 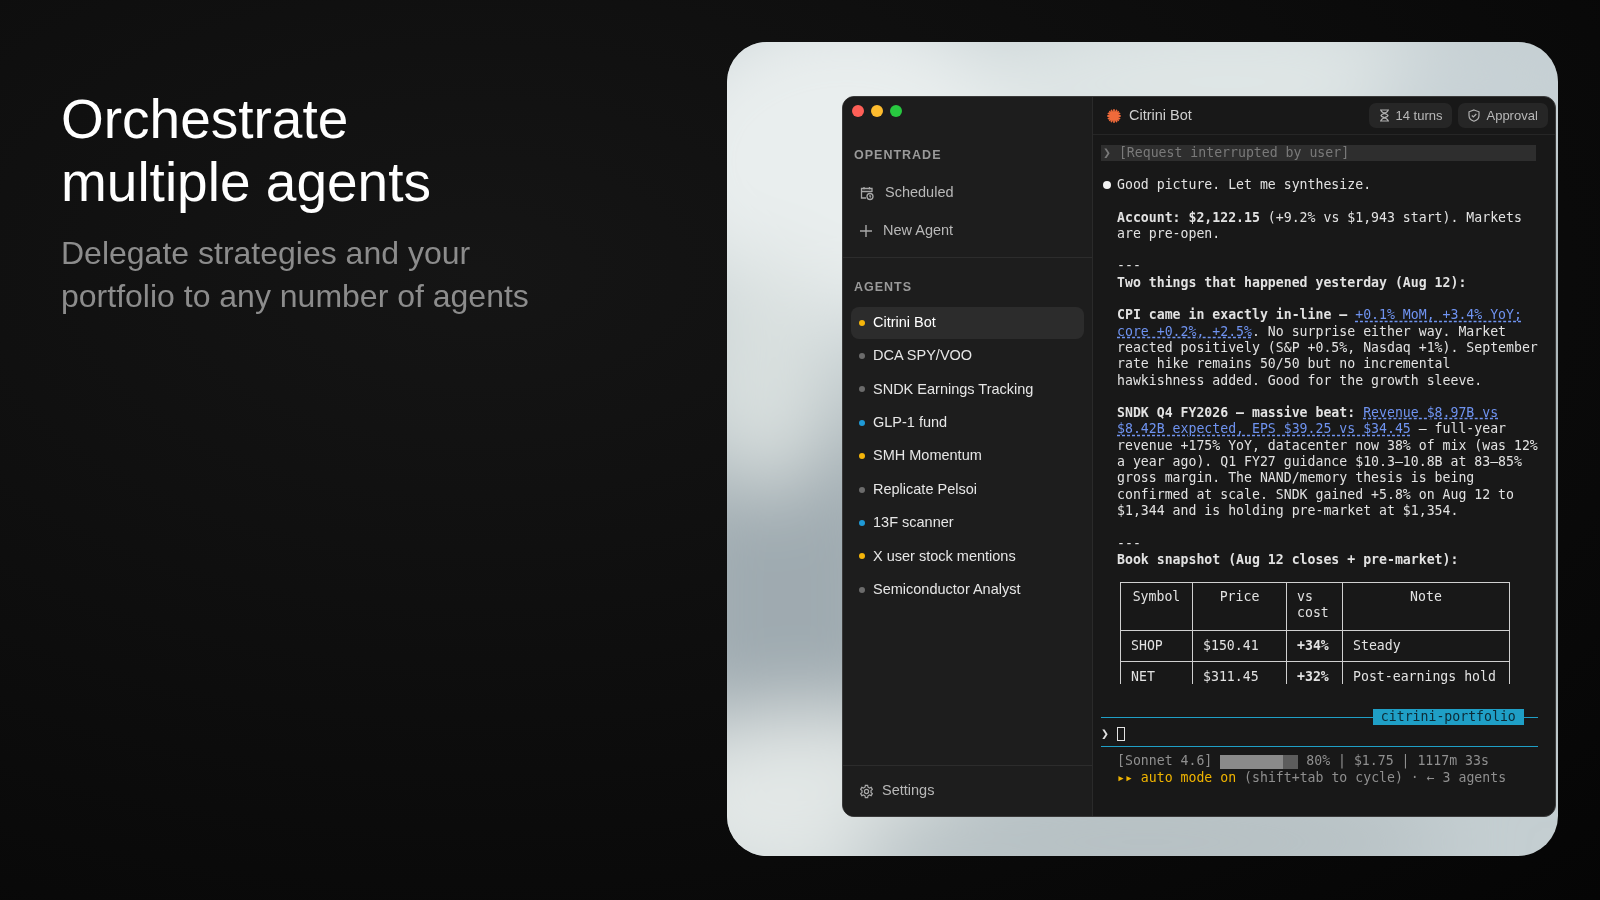 What do you see at coordinates (953, 389) in the screenshot?
I see `agent-name: SNDK Earnings Tracking` at bounding box center [953, 389].